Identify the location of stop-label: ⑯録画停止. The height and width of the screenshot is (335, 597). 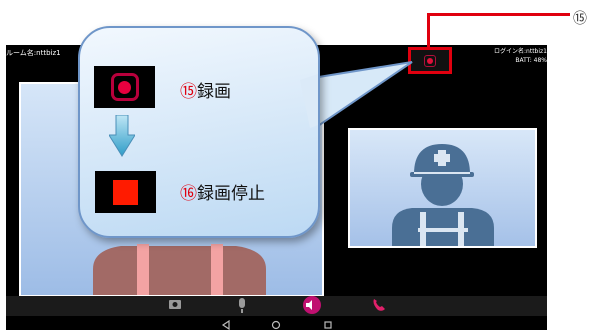
(222, 194).